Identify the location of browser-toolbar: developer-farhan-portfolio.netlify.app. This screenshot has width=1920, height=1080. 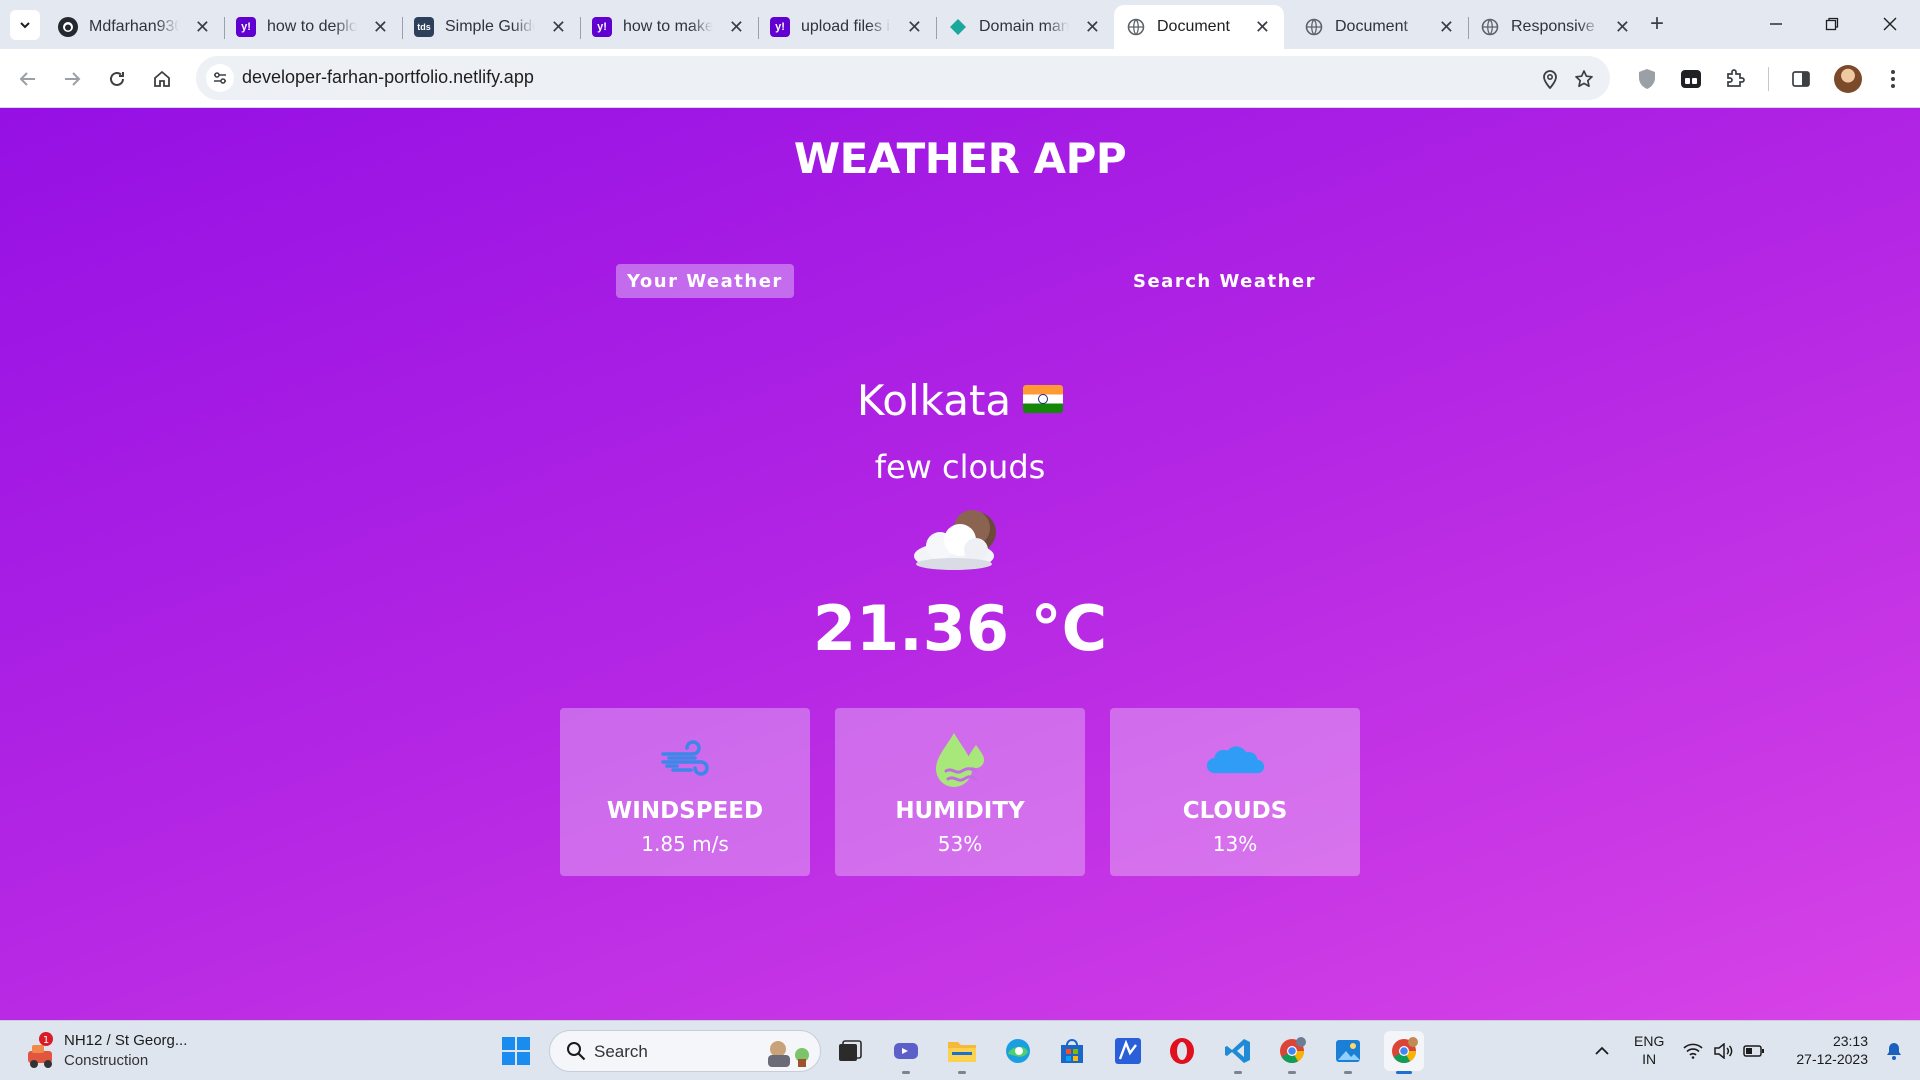
(960, 78).